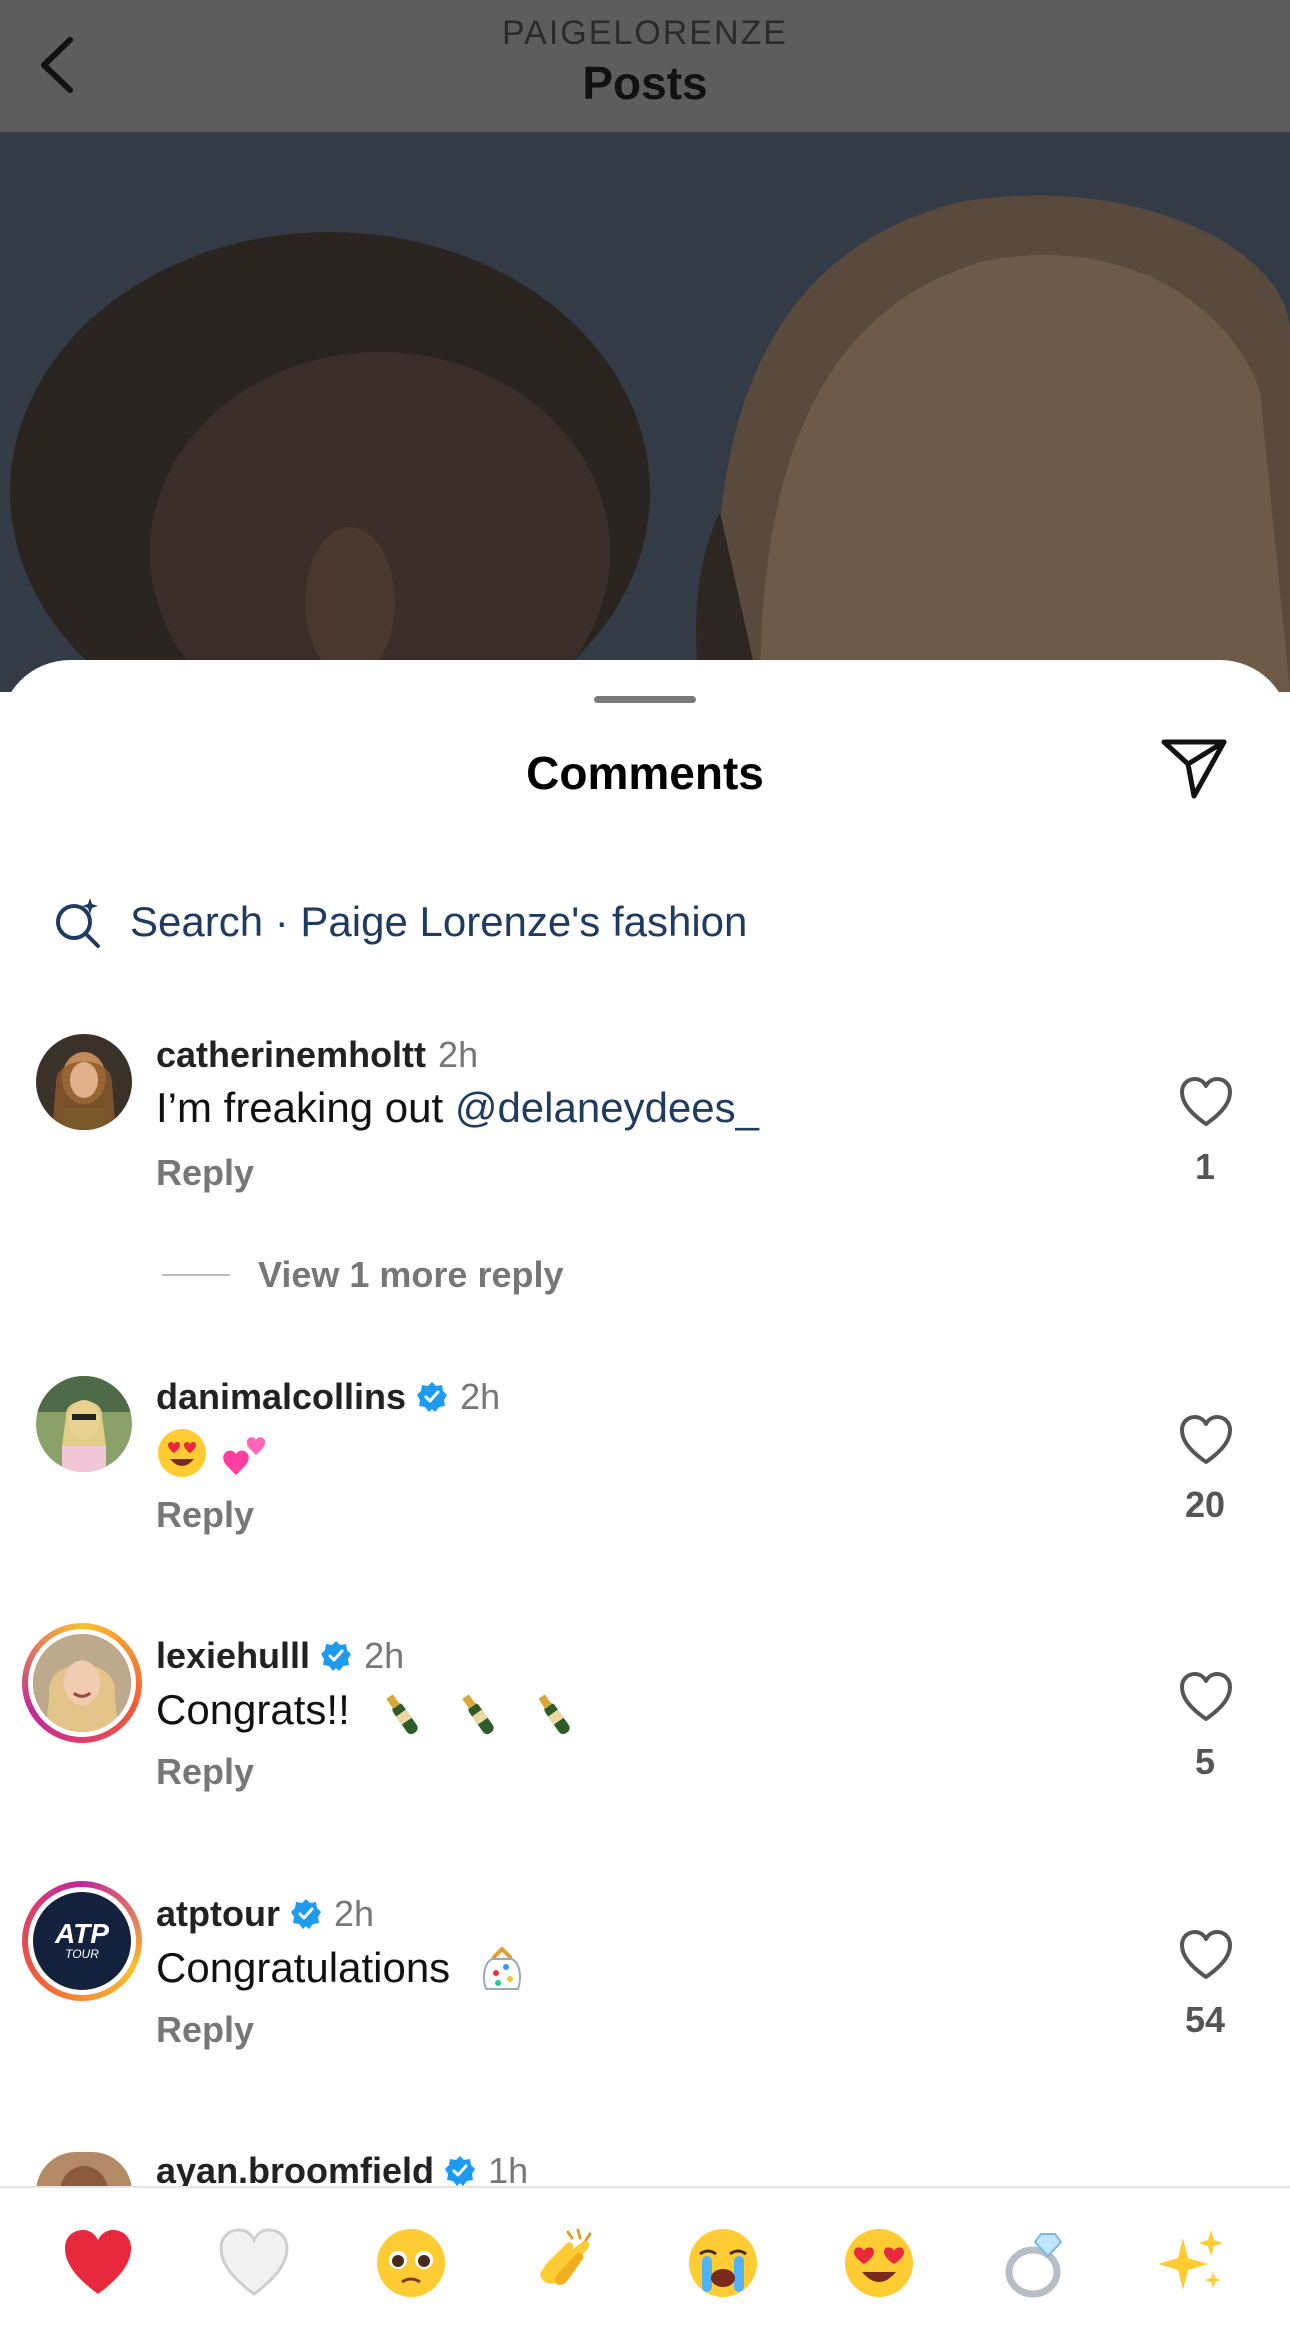 This screenshot has height=2337, width=1290. I want to click on reply-thread-line, so click(196, 1275).